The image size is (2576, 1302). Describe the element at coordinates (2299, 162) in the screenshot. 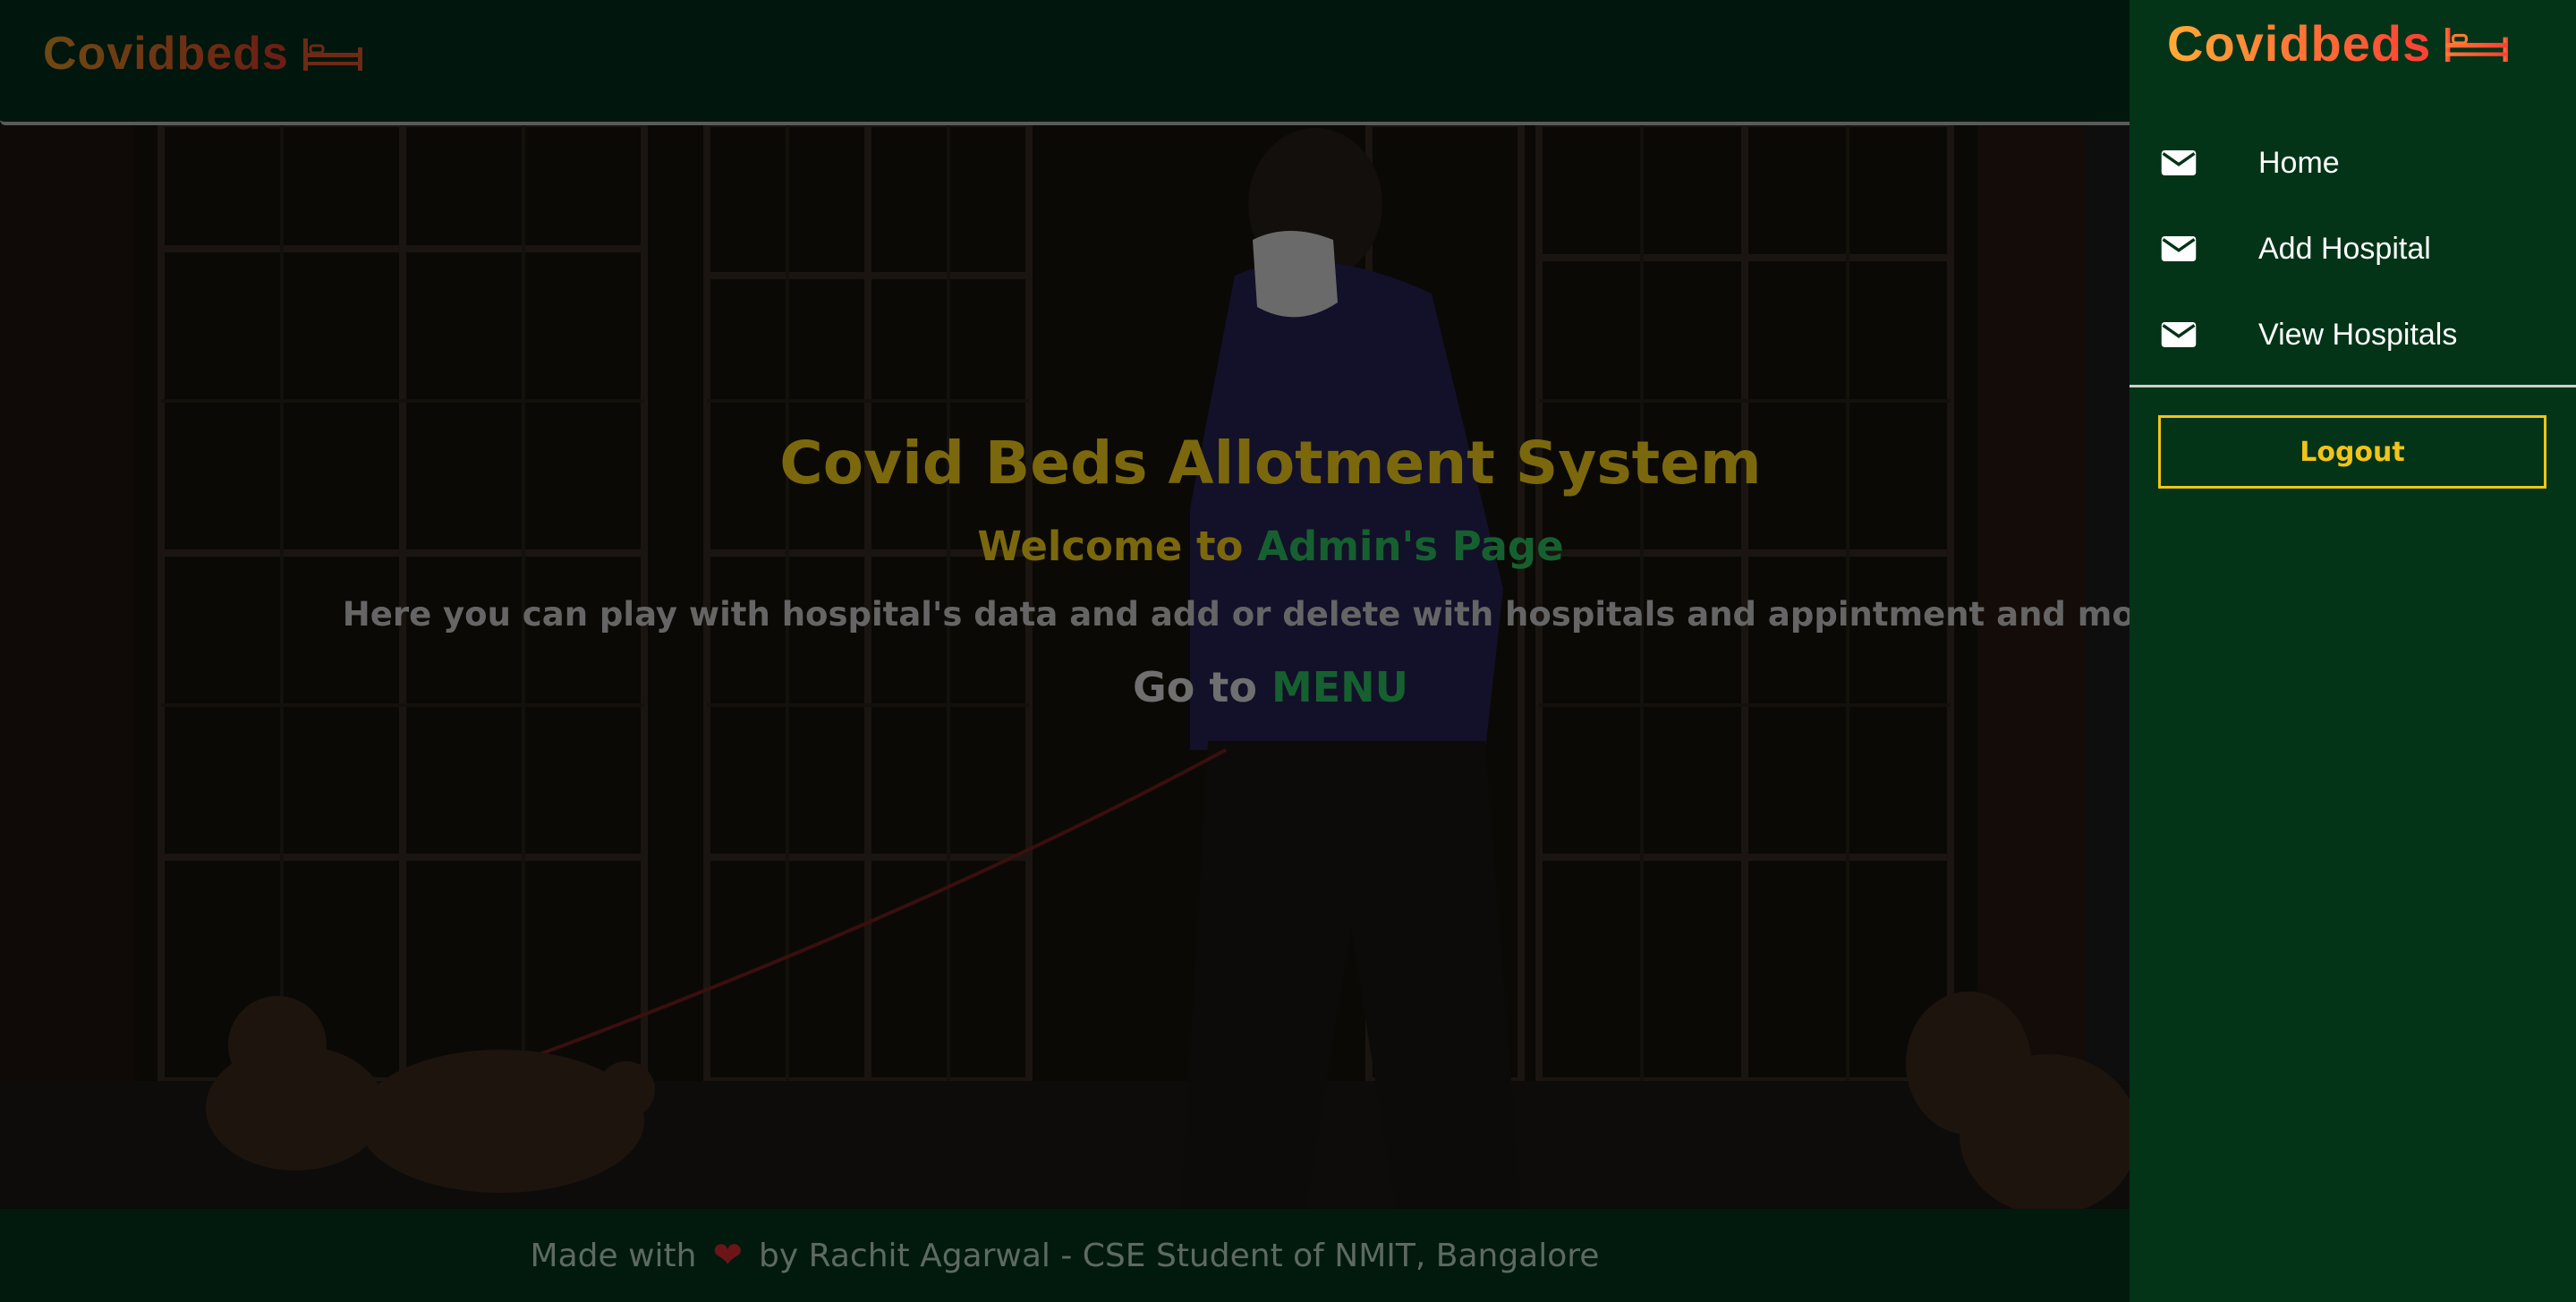

I see `sidebar-item-label: Home` at that location.